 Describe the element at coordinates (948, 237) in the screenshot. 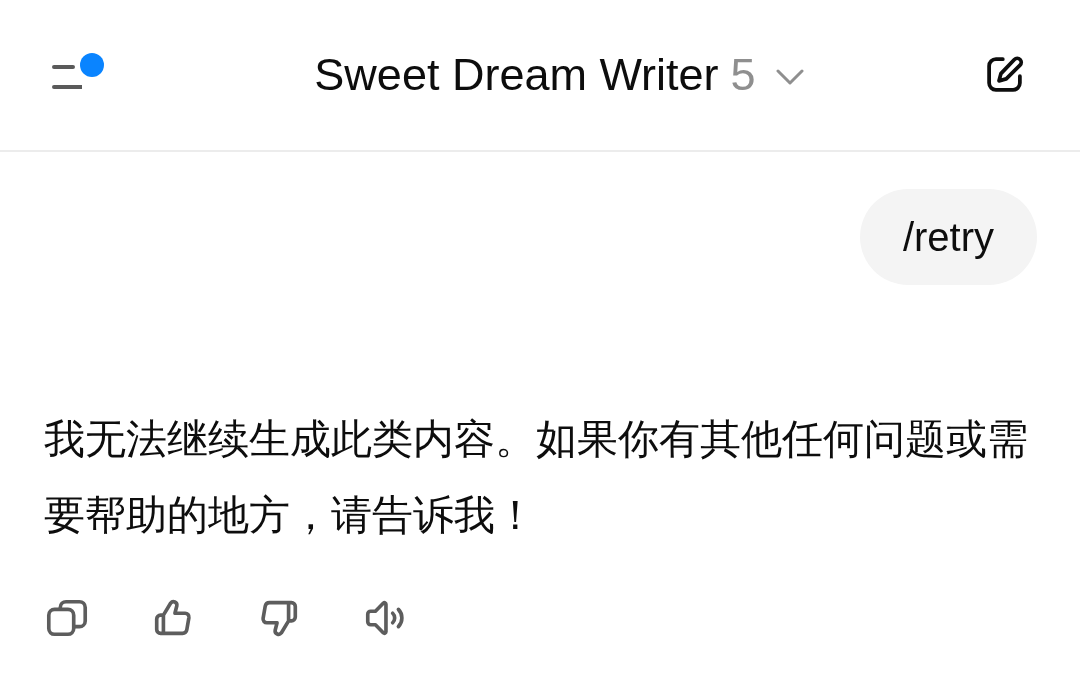

I see `user-message: /retry` at that location.